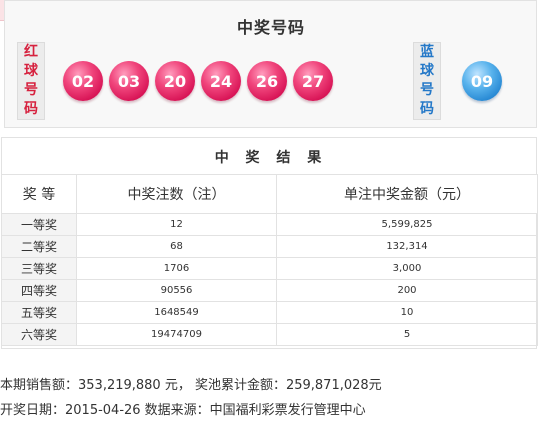 The width and height of the screenshot is (542, 421). I want to click on blue-ball-label: 蓝 球 号 码, so click(427, 81).